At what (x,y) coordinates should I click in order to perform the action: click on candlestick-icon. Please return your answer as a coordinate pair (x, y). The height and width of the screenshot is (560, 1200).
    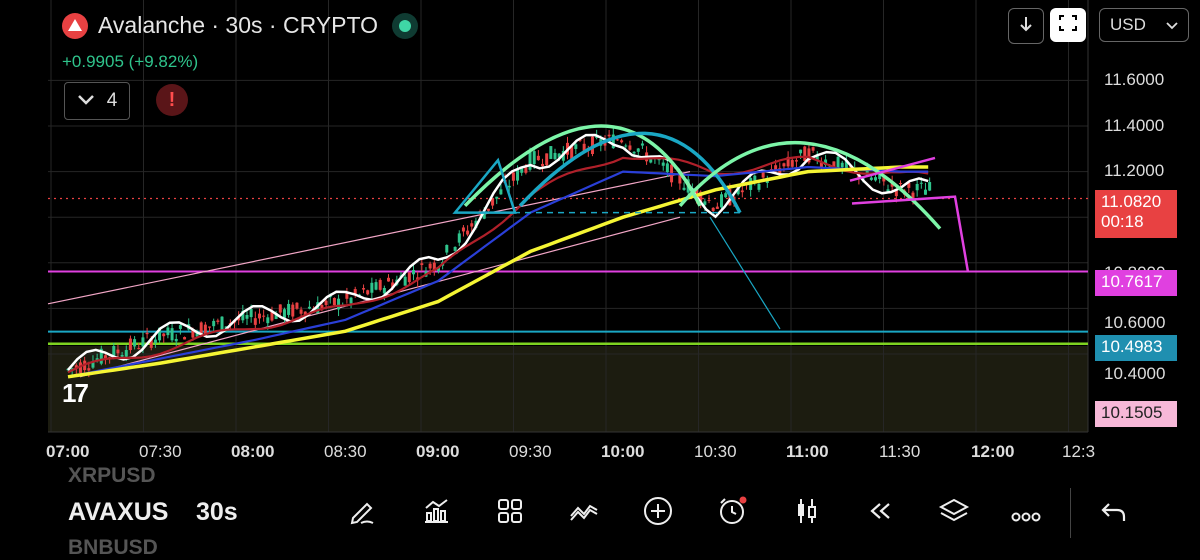
    Looking at the image, I should click on (806, 514).